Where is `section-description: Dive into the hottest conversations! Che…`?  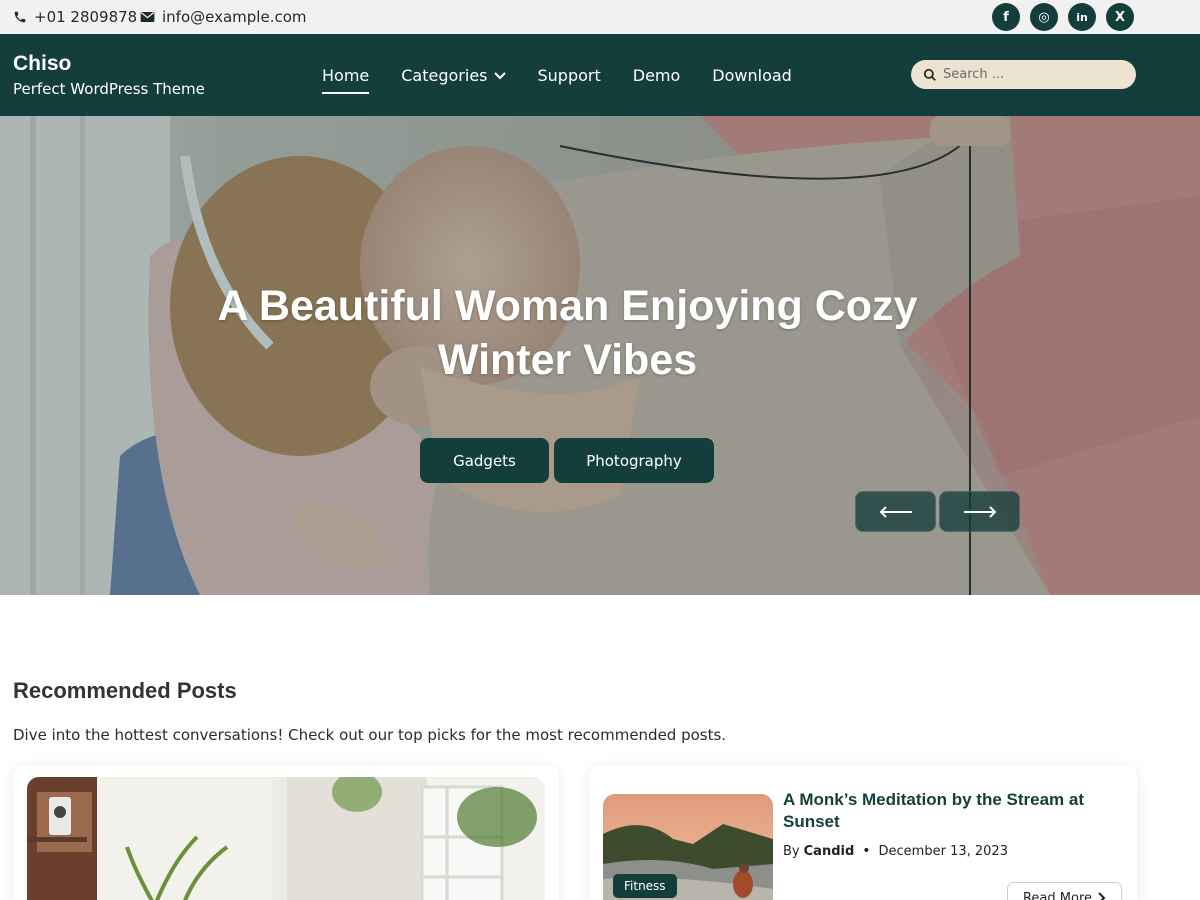
section-description: Dive into the hottest conversations! Che… is located at coordinates (370, 735).